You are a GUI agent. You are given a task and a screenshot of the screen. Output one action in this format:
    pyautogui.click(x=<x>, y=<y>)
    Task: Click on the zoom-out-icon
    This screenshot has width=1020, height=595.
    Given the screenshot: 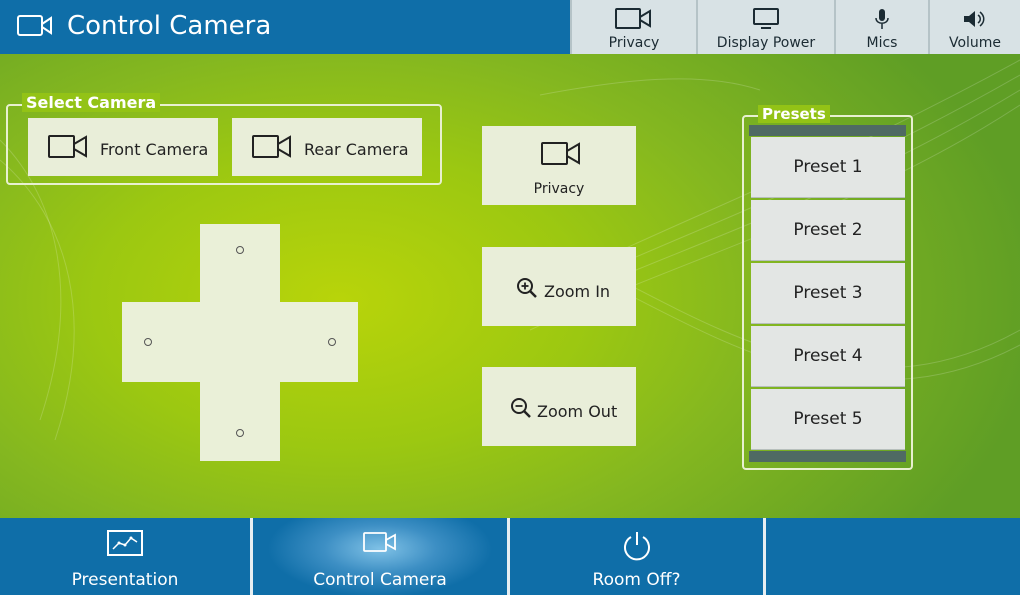 What is the action you would take?
    pyautogui.click(x=521, y=408)
    